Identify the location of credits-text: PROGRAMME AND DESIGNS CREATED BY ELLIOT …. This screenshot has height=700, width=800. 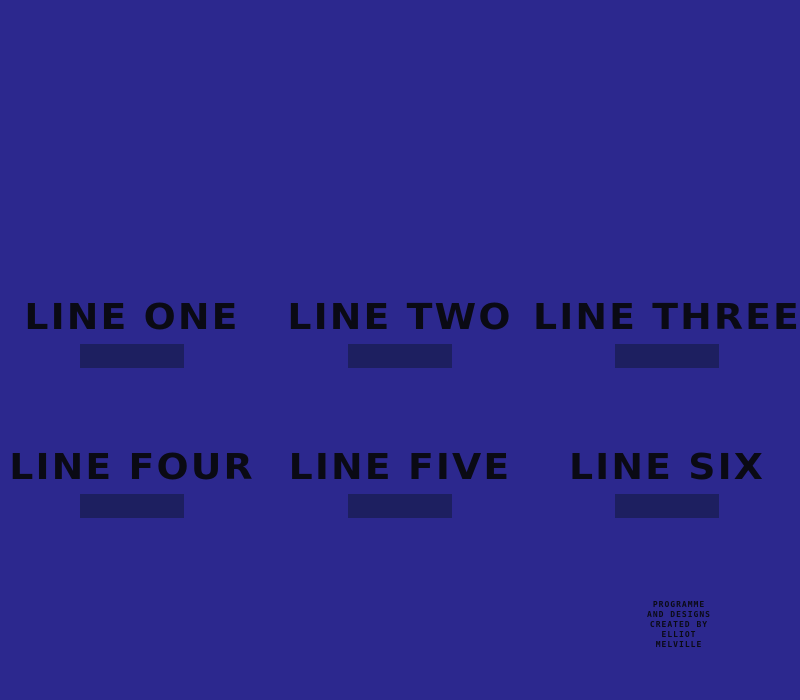
(679, 625).